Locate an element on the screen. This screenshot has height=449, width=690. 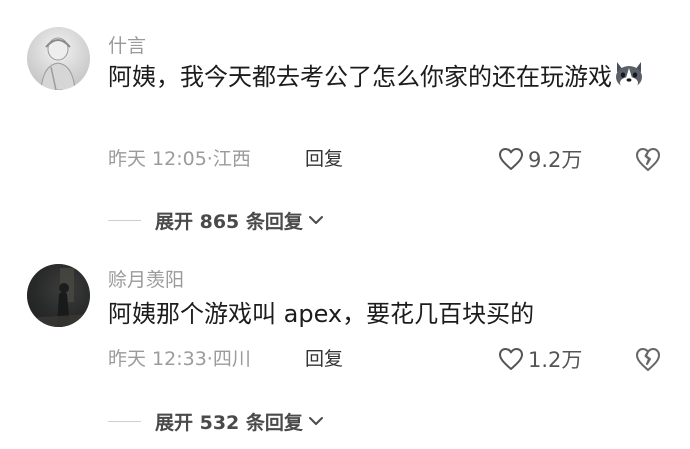
username: 什言 is located at coordinates (127, 46).